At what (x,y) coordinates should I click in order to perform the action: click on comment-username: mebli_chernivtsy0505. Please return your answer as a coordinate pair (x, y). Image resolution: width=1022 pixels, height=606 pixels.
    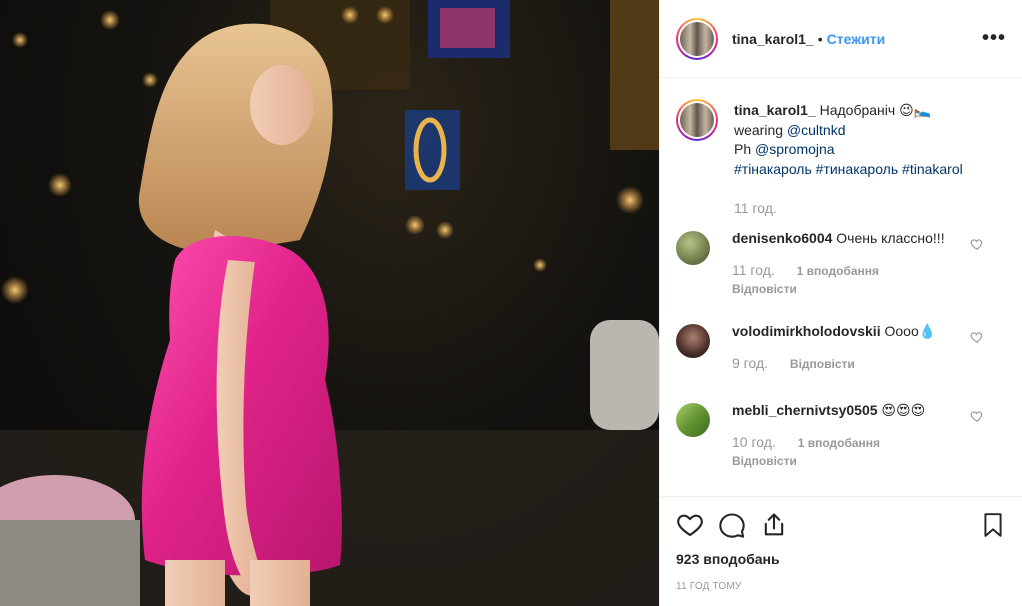
    Looking at the image, I should click on (805, 410).